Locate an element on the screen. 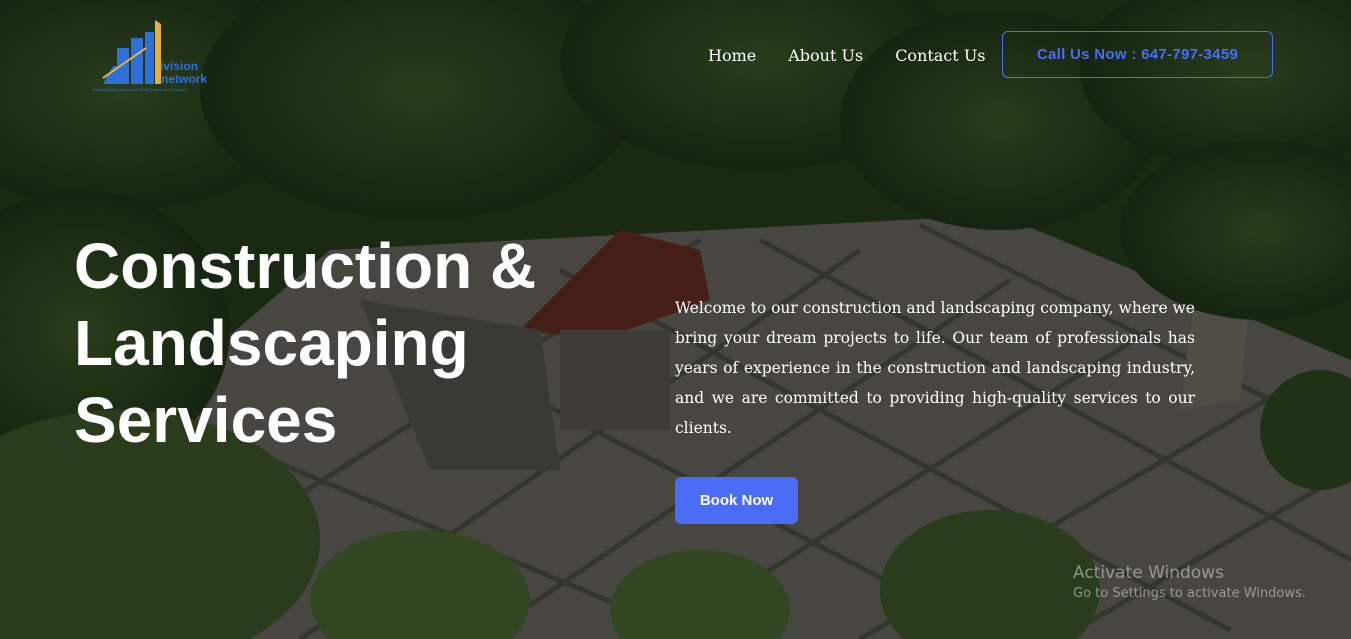  logo-wordmark-line2: network is located at coordinates (184, 79).